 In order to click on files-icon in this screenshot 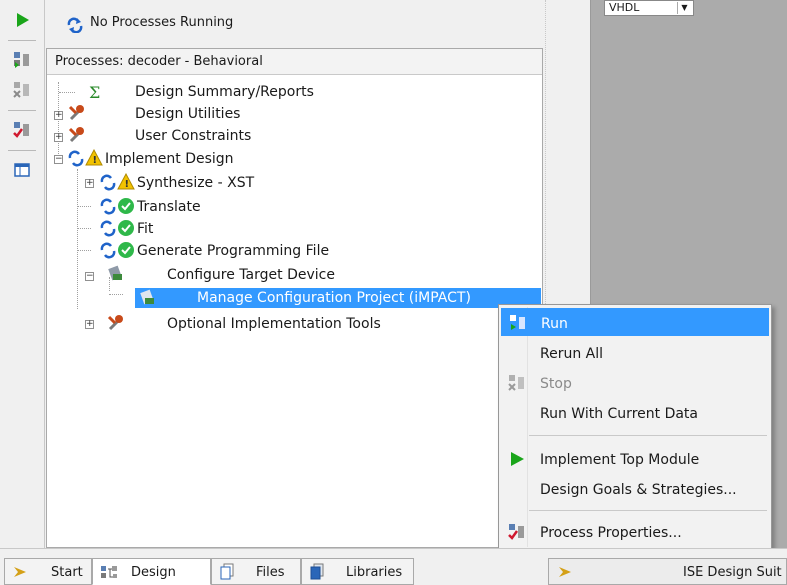, I will do `click(227, 571)`.